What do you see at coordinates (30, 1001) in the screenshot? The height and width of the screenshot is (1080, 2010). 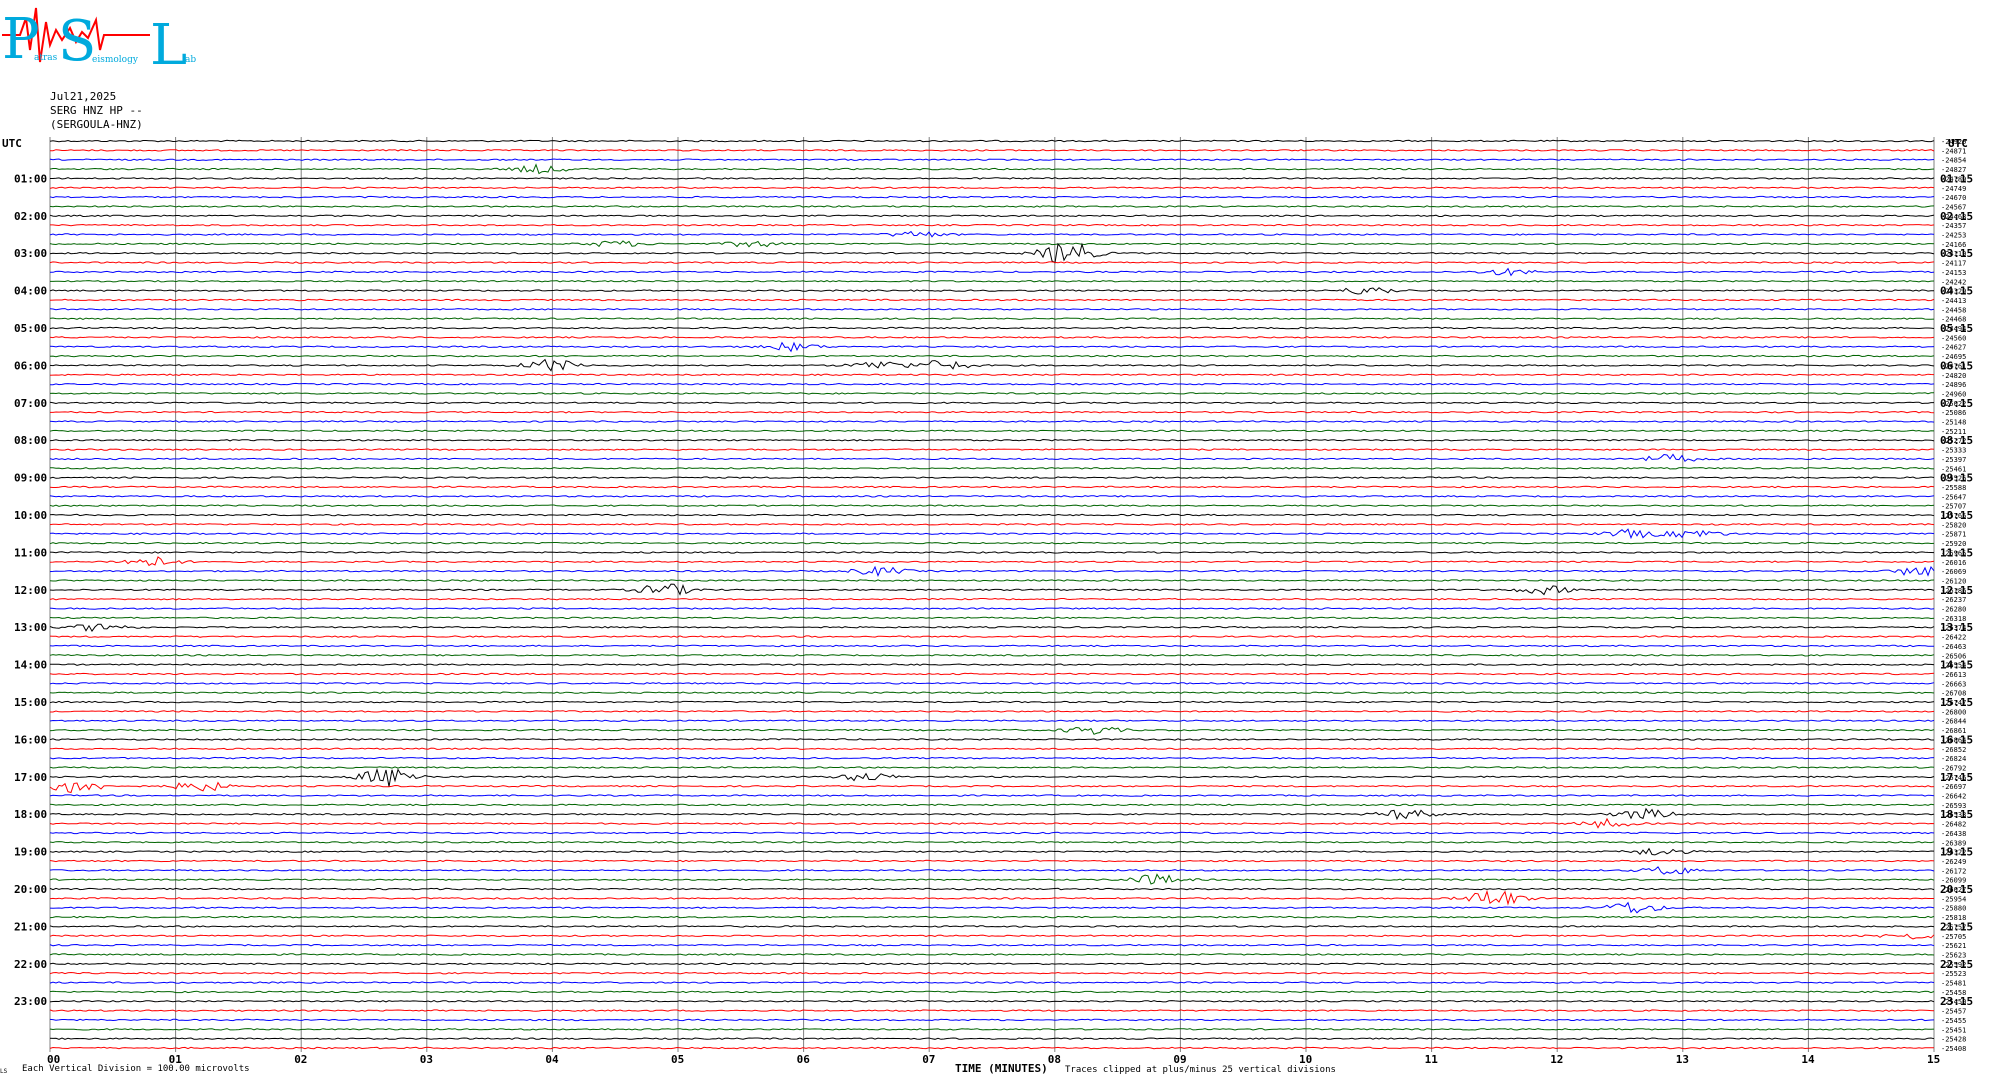 I see `hour-label-left: 23:00` at bounding box center [30, 1001].